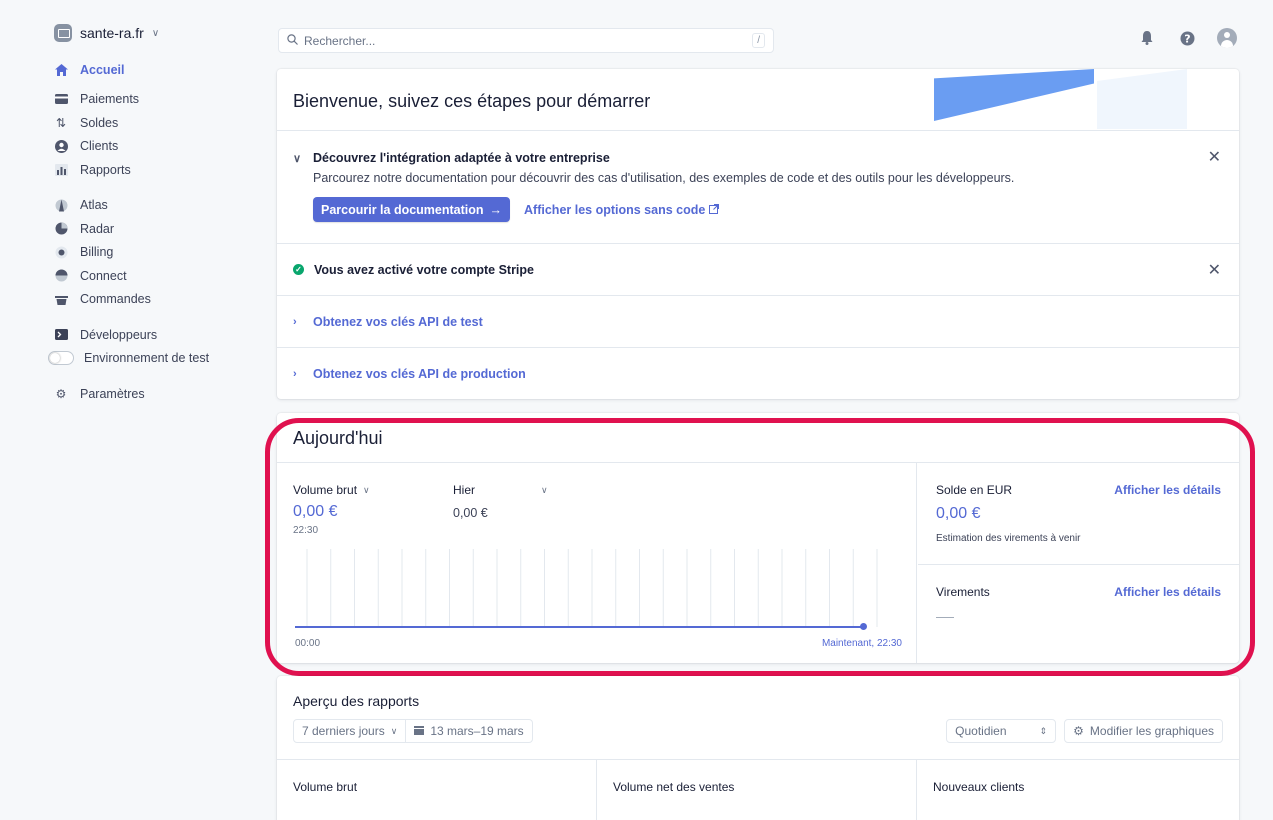 This screenshot has width=1273, height=820. What do you see at coordinates (61, 146) in the screenshot?
I see `user-circle-icon` at bounding box center [61, 146].